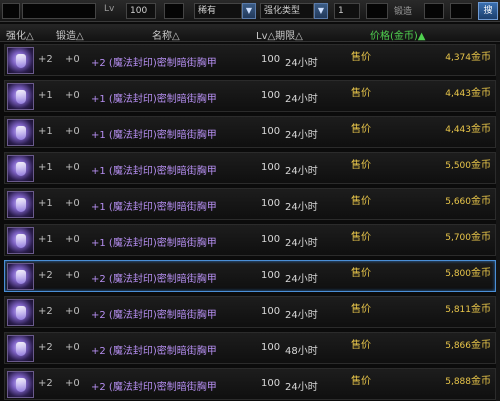 The image size is (500, 401). Describe the element at coordinates (458, 166) in the screenshot. I see `price-amount: 5,500` at that location.